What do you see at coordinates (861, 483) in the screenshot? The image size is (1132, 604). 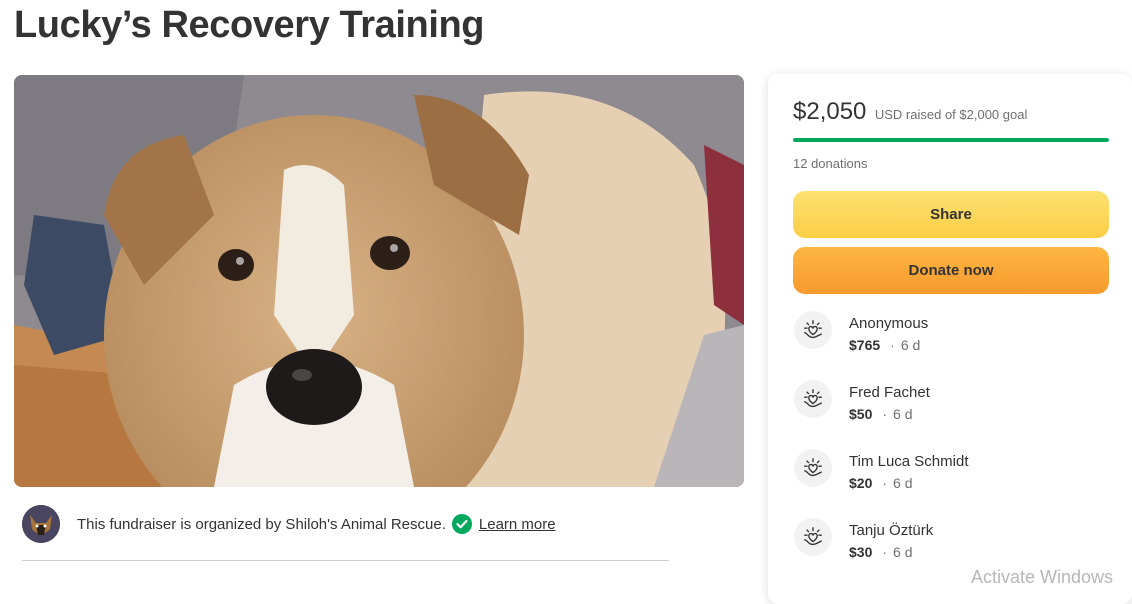 I see `donor-amount: $20` at bounding box center [861, 483].